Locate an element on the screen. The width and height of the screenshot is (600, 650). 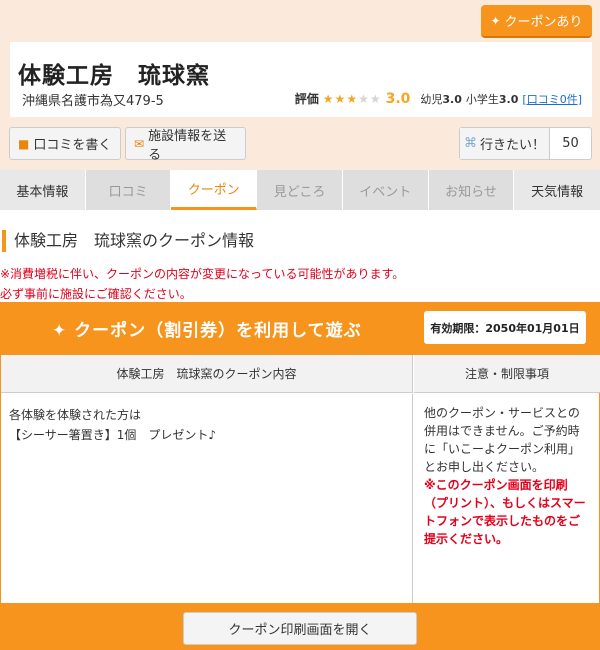
section-title: 体験工房 琉球窯のクーポン情報 is located at coordinates (128, 241).